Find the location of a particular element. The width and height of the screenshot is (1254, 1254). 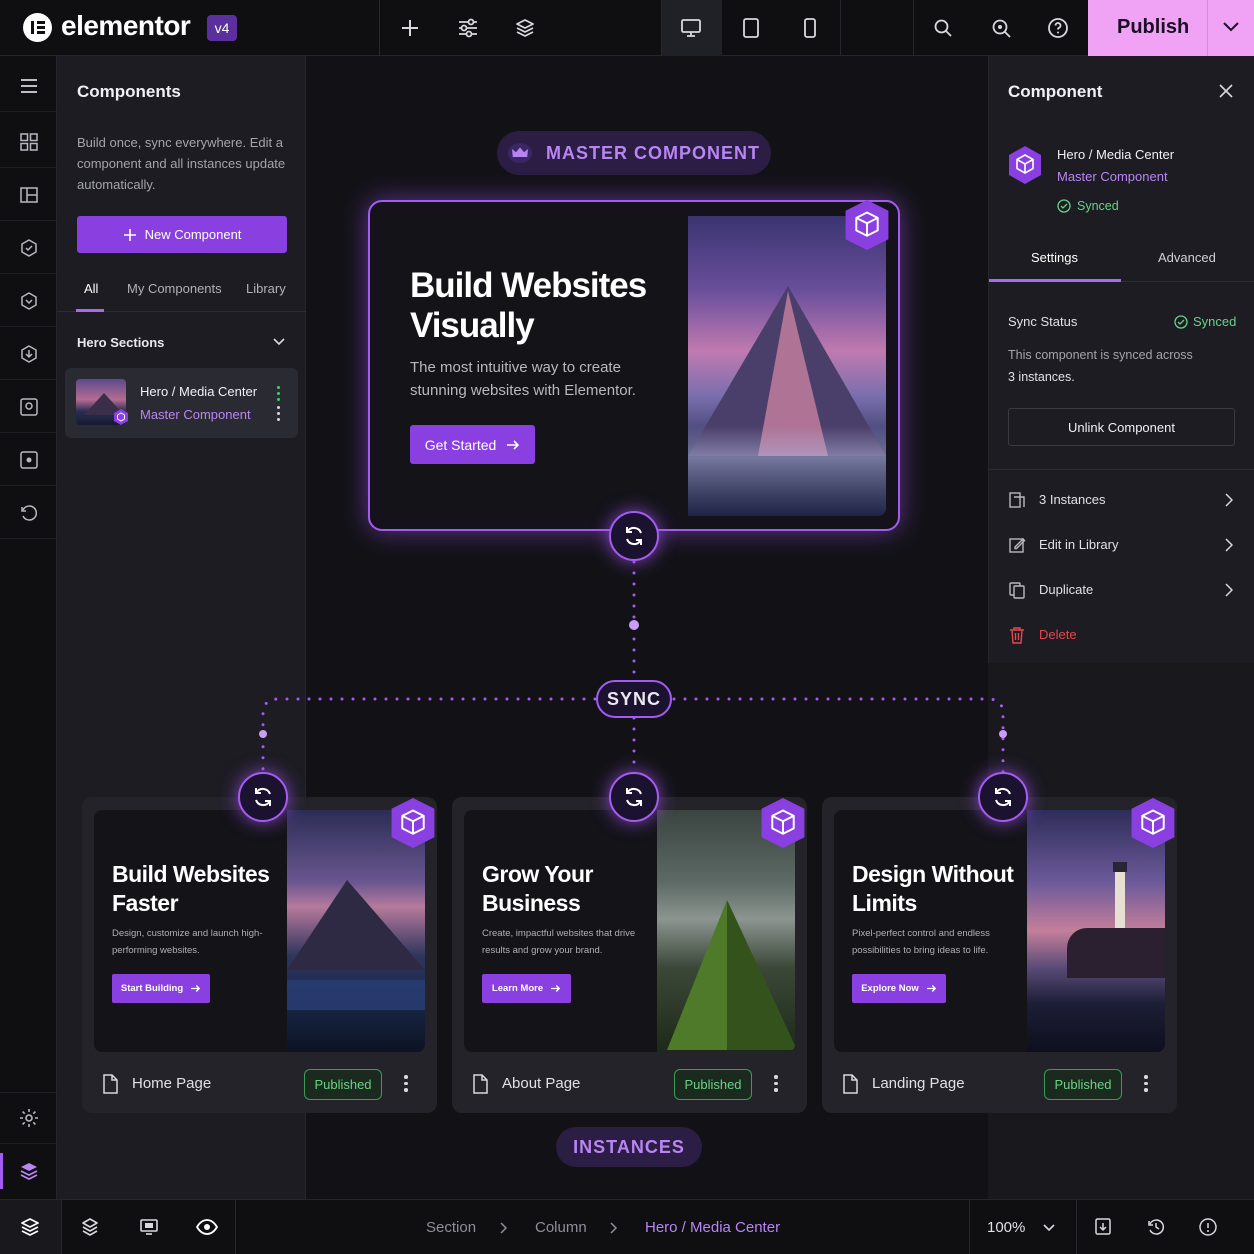

tab-indicator is located at coordinates (1055, 280).